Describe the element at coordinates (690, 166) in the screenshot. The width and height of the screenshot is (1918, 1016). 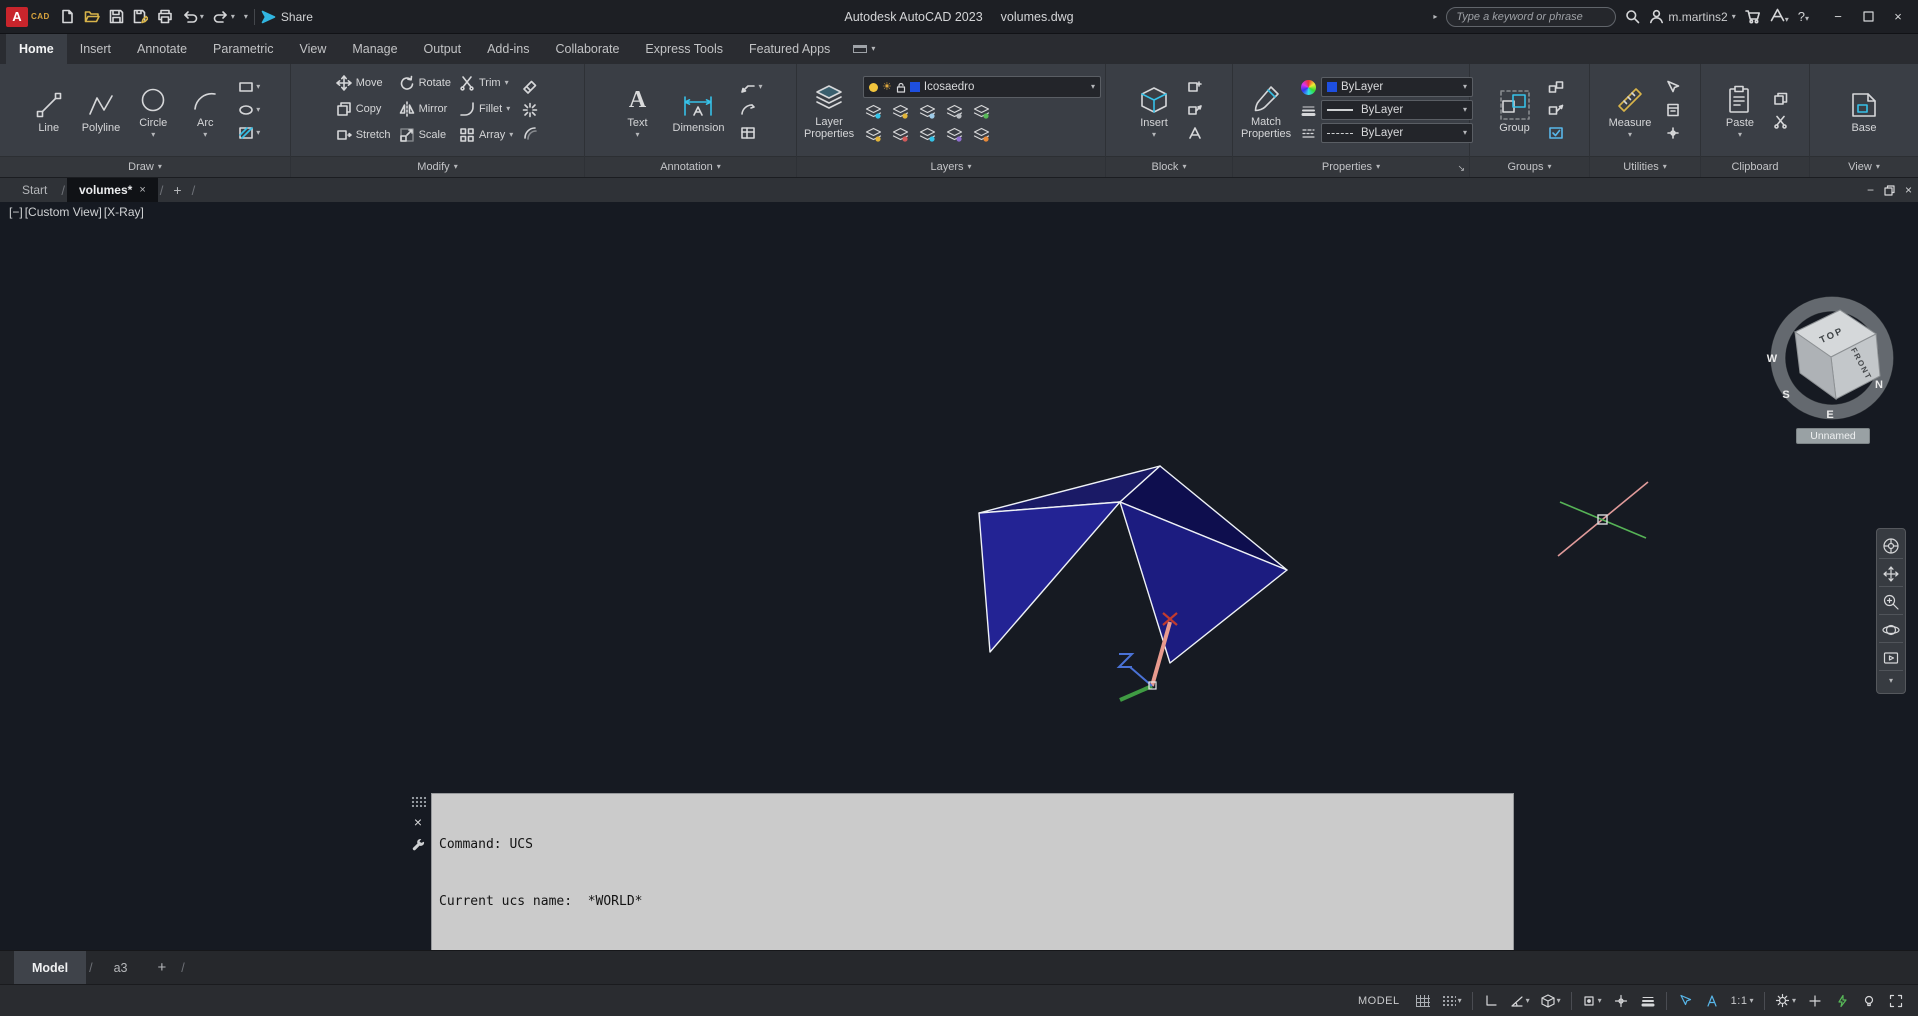
I see `annotation-panel-label: Annotation ▾` at that location.